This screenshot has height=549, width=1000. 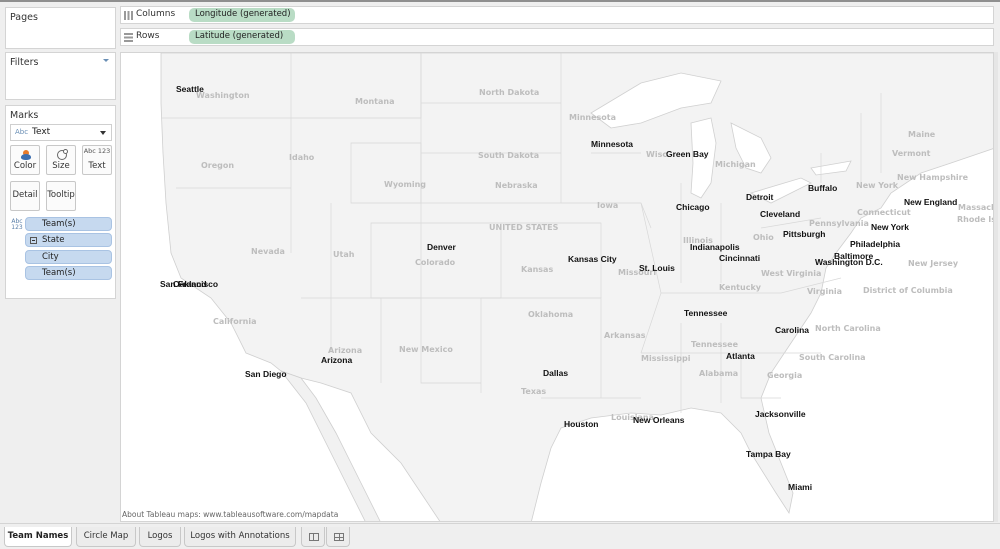 I want to click on team-label: Tennessee, so click(x=705, y=313).